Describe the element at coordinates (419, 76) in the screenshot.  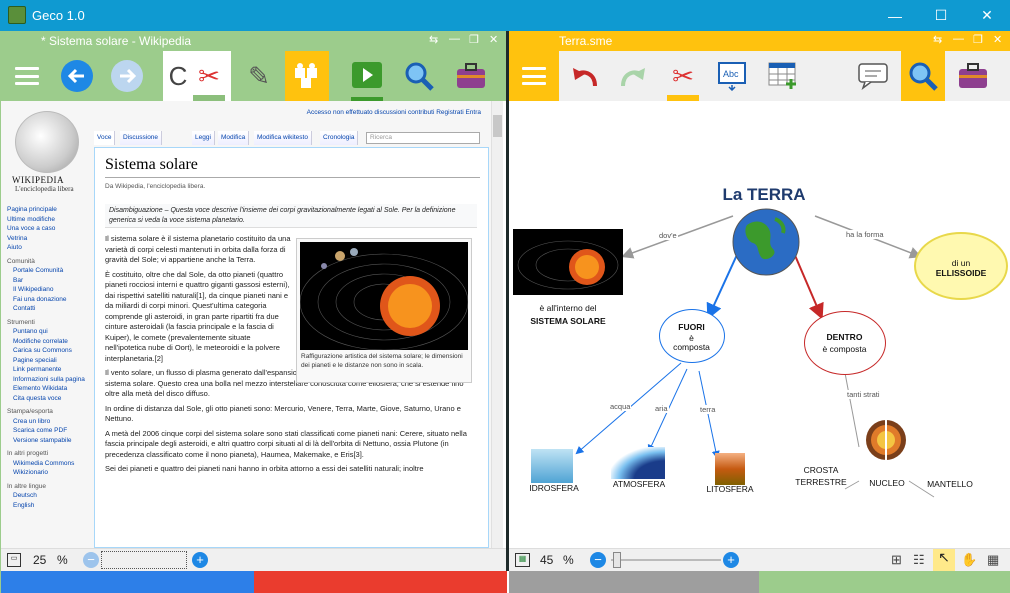
I see `search-button` at that location.